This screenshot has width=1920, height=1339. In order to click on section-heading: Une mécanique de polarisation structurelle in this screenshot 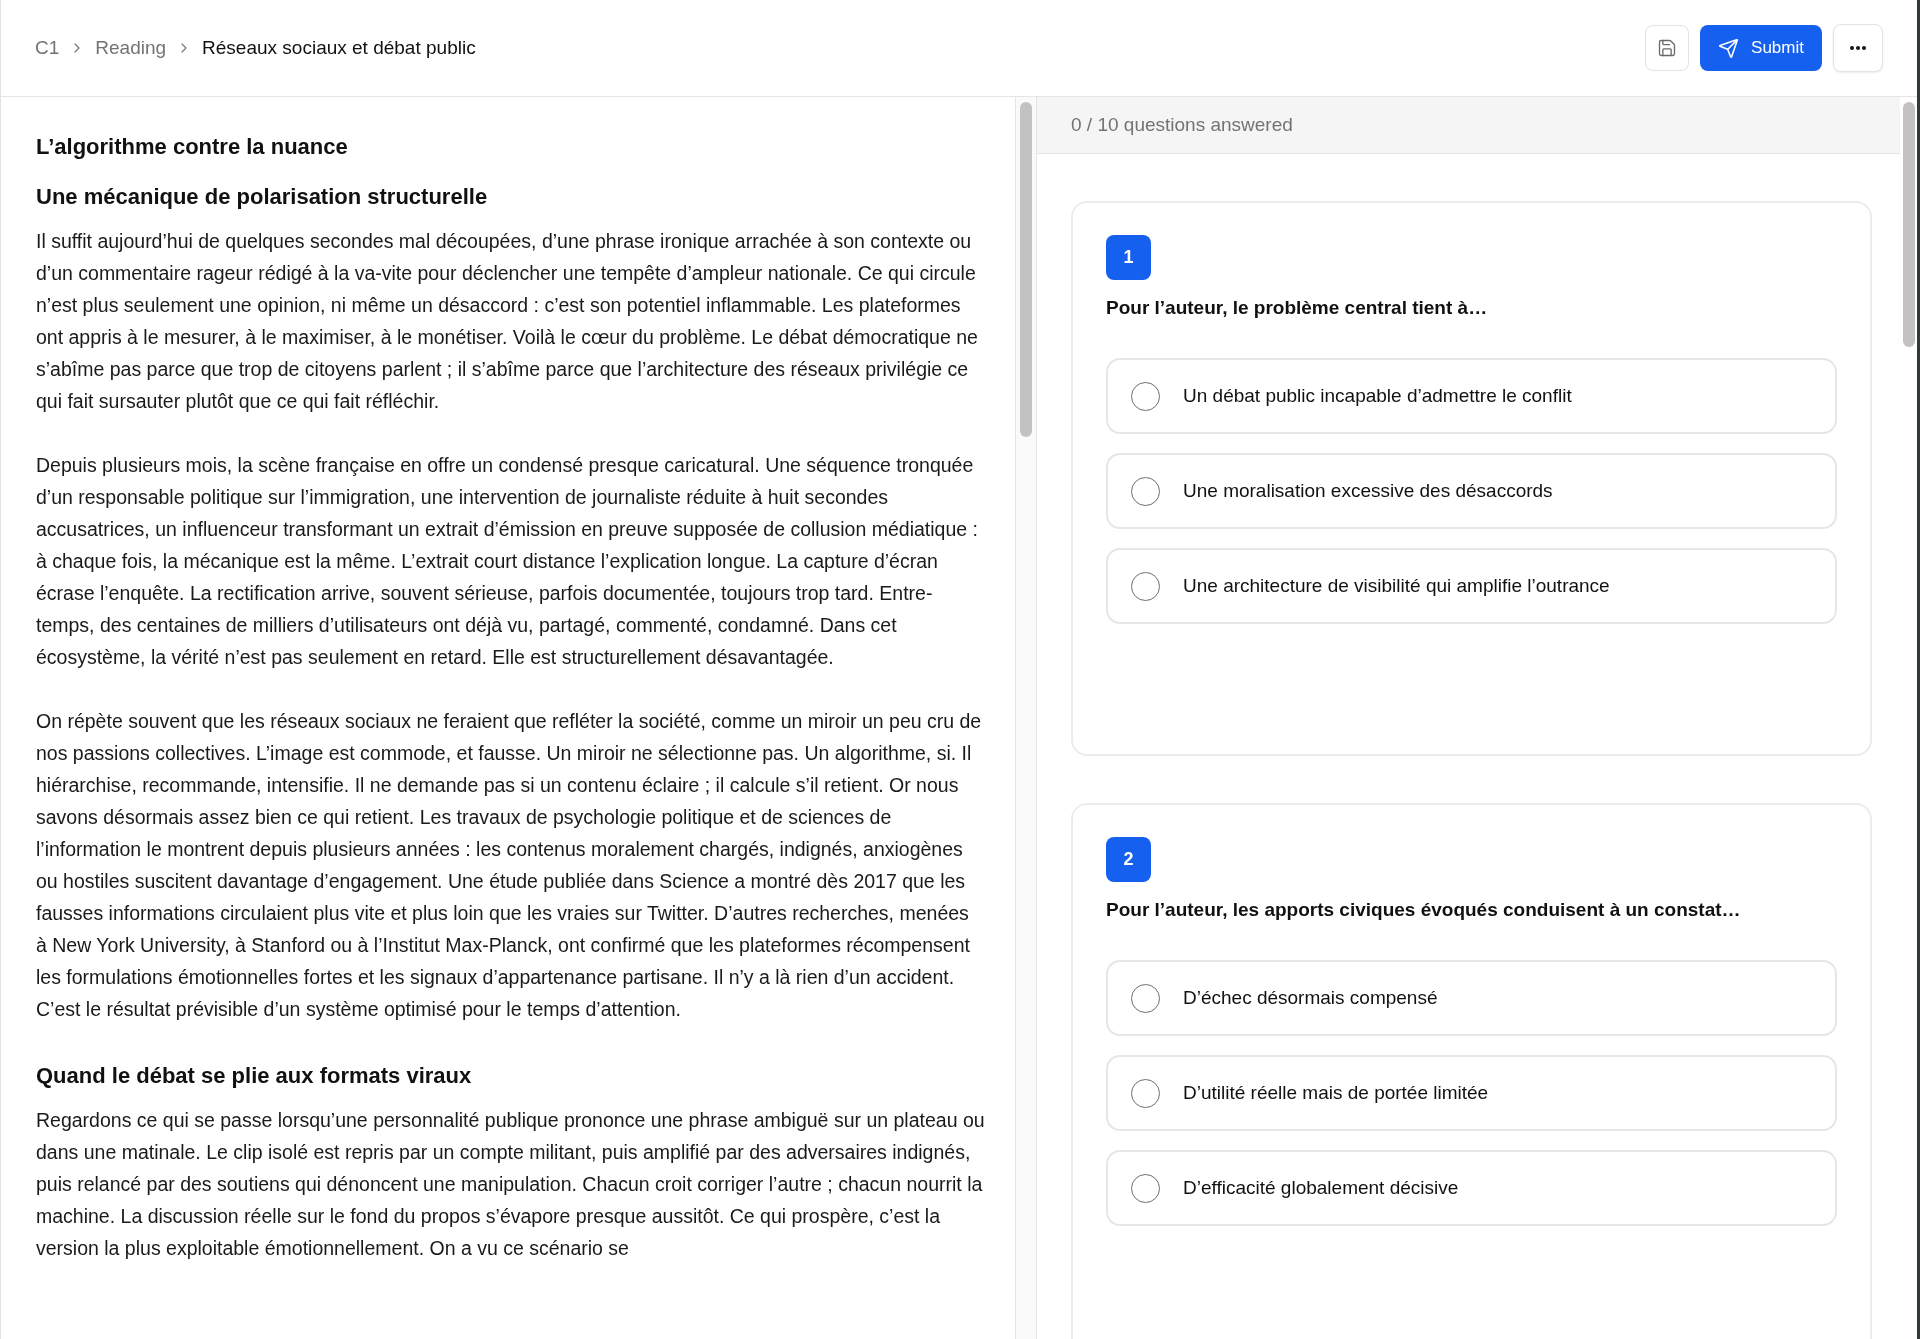, I will do `click(262, 197)`.